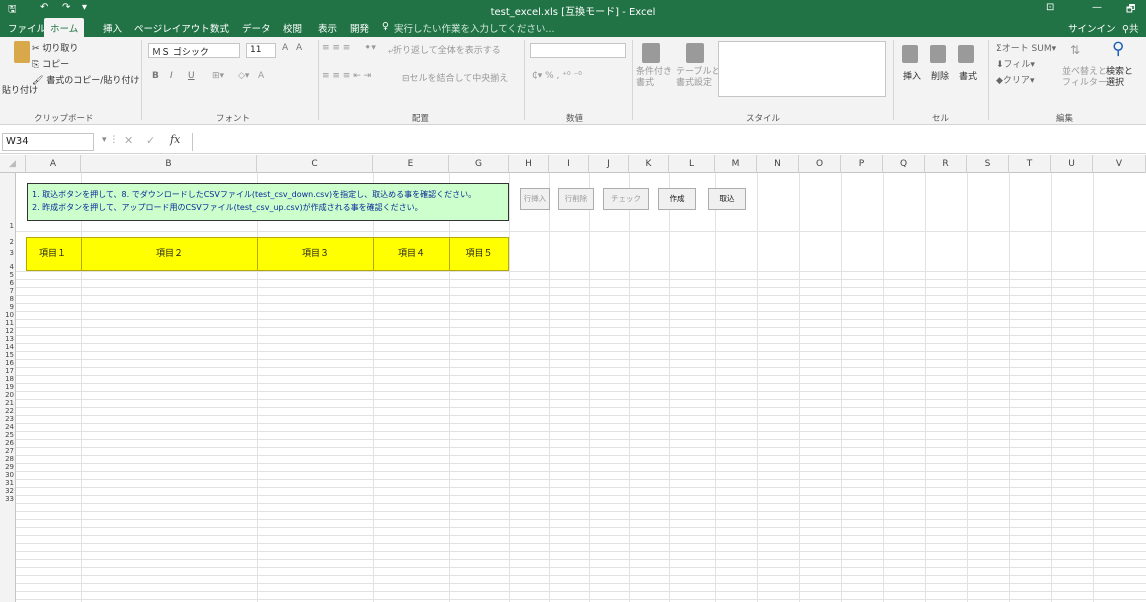 This screenshot has height=602, width=1146. I want to click on row-header: 32, so click(7, 491).